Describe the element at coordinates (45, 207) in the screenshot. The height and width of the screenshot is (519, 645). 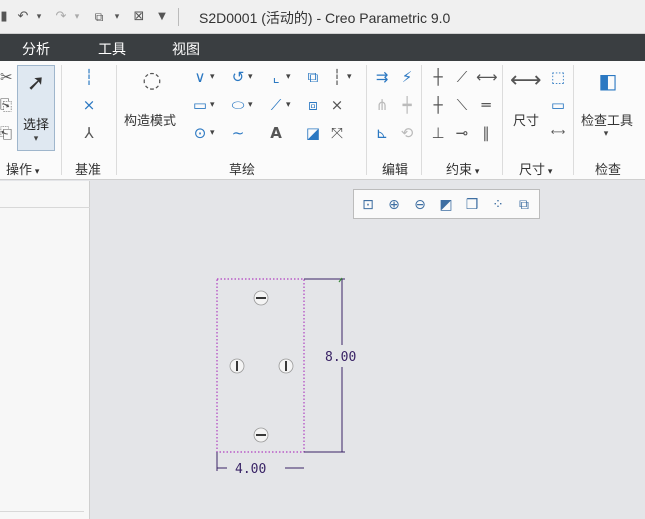
I see `panel-header-divider` at that location.